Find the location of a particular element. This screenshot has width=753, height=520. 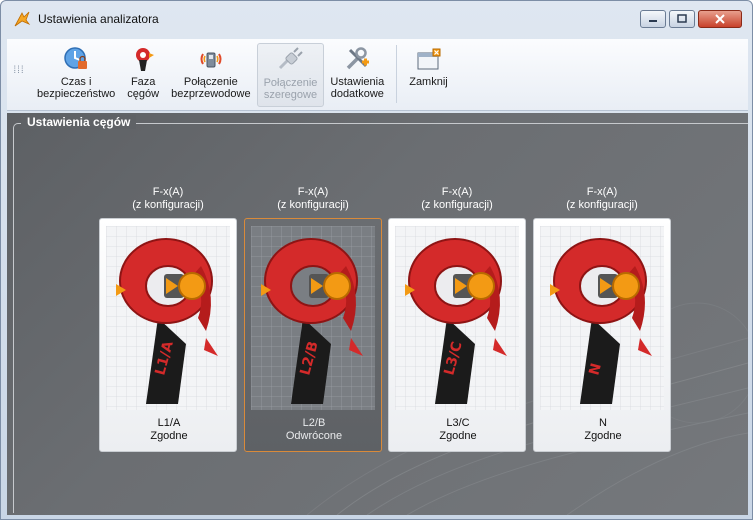

clamp-image: L2/B is located at coordinates (313, 318).